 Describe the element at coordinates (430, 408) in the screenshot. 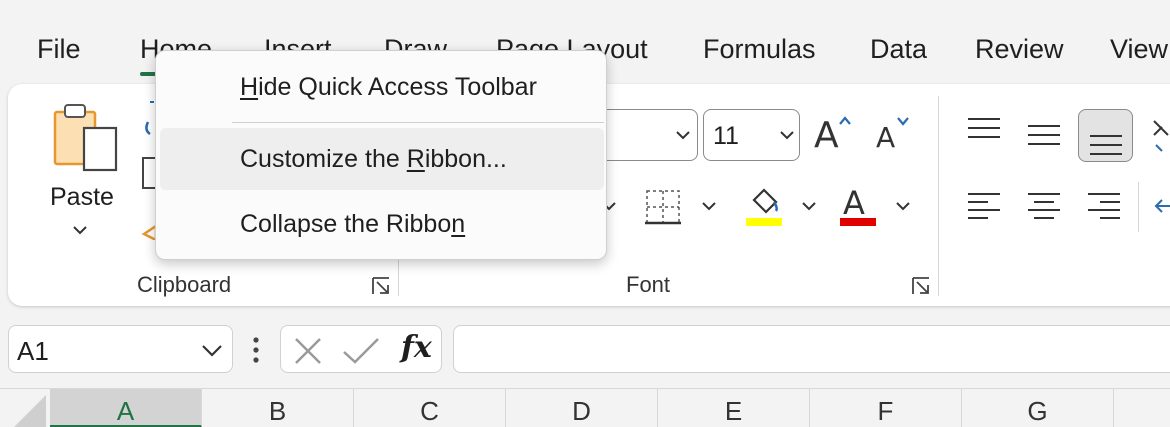

I see `column-header-c: C` at that location.